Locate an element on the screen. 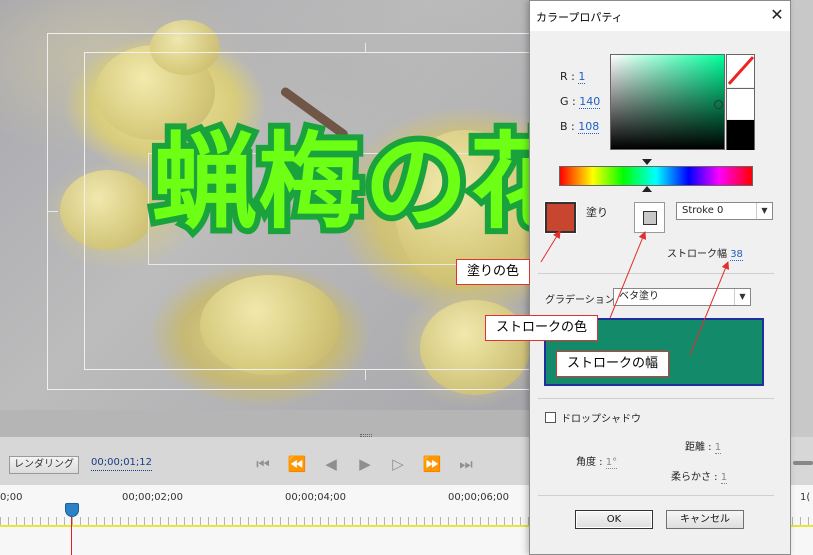  go-to-start-icon: ⏮ is located at coordinates (263, 464).